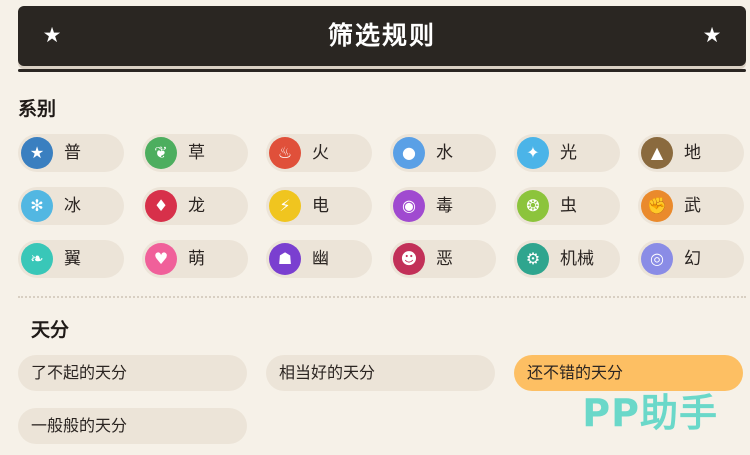 This screenshot has width=750, height=455. What do you see at coordinates (409, 206) in the screenshot?
I see `poison-icon: ◉` at bounding box center [409, 206].